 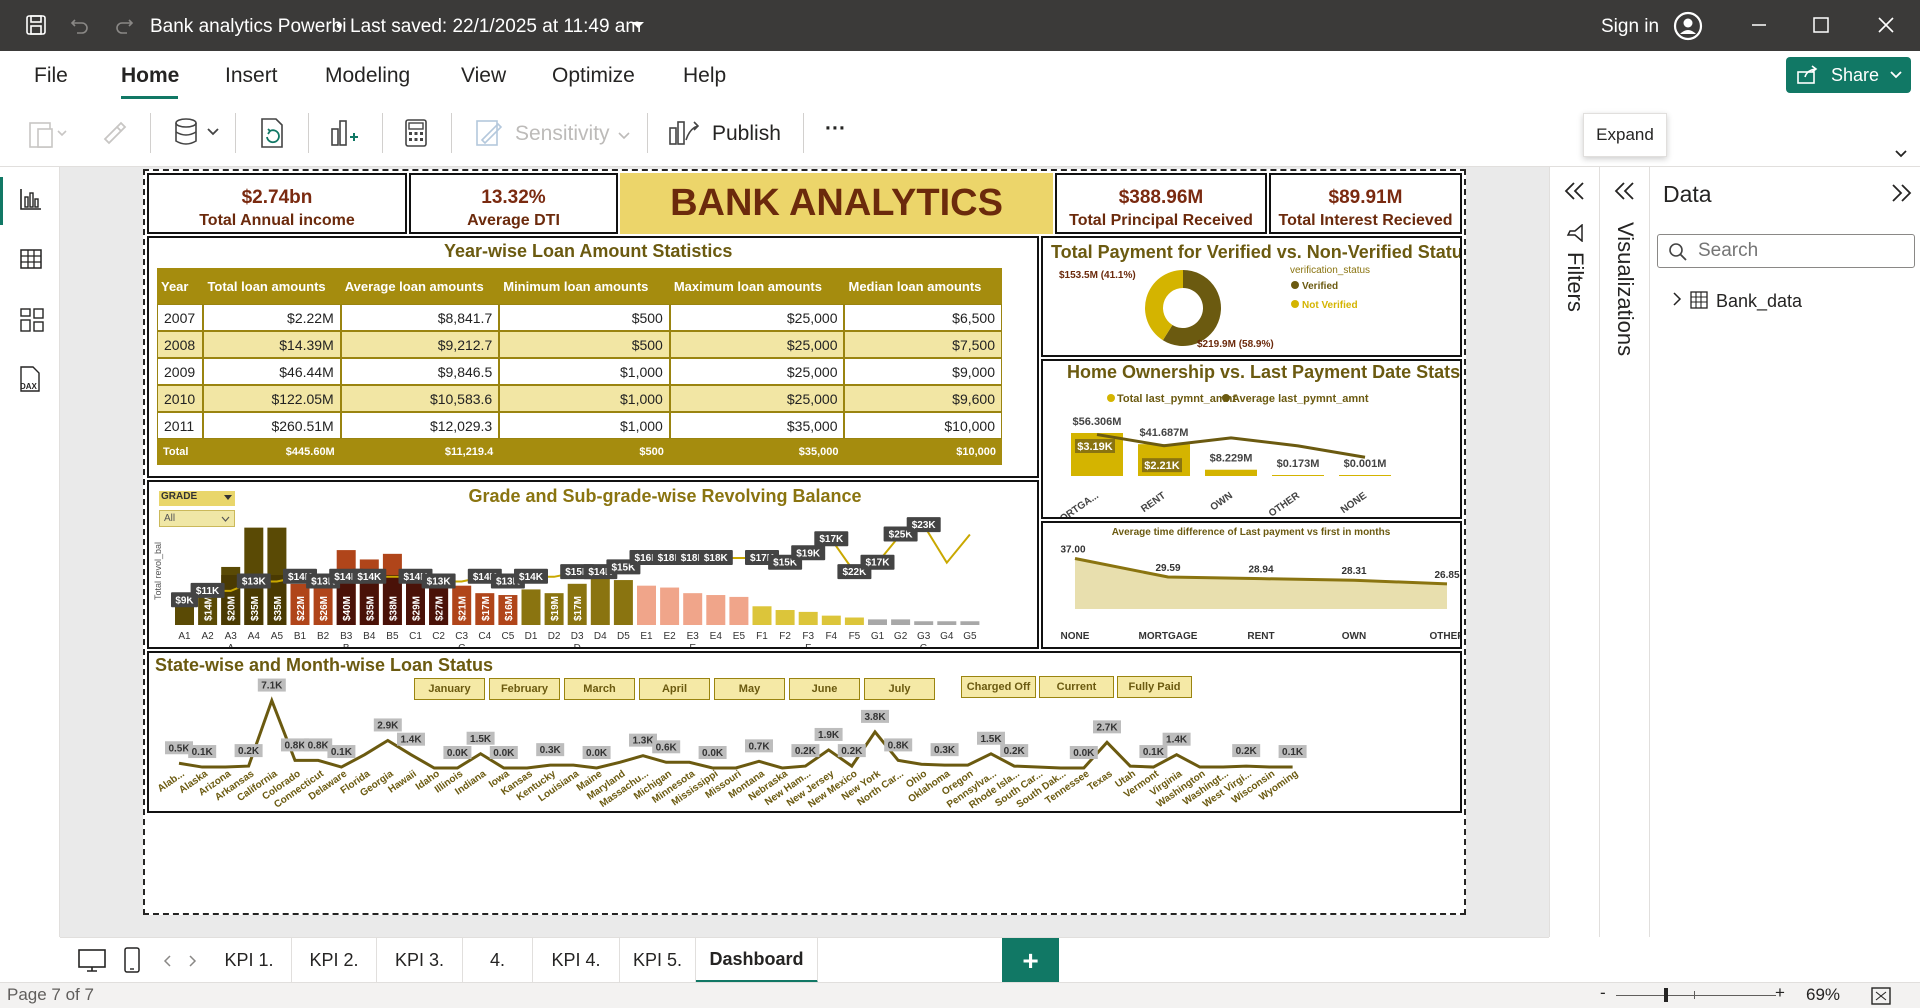 What do you see at coordinates (193, 961) in the screenshot?
I see `scroll-tabs-right-icon` at bounding box center [193, 961].